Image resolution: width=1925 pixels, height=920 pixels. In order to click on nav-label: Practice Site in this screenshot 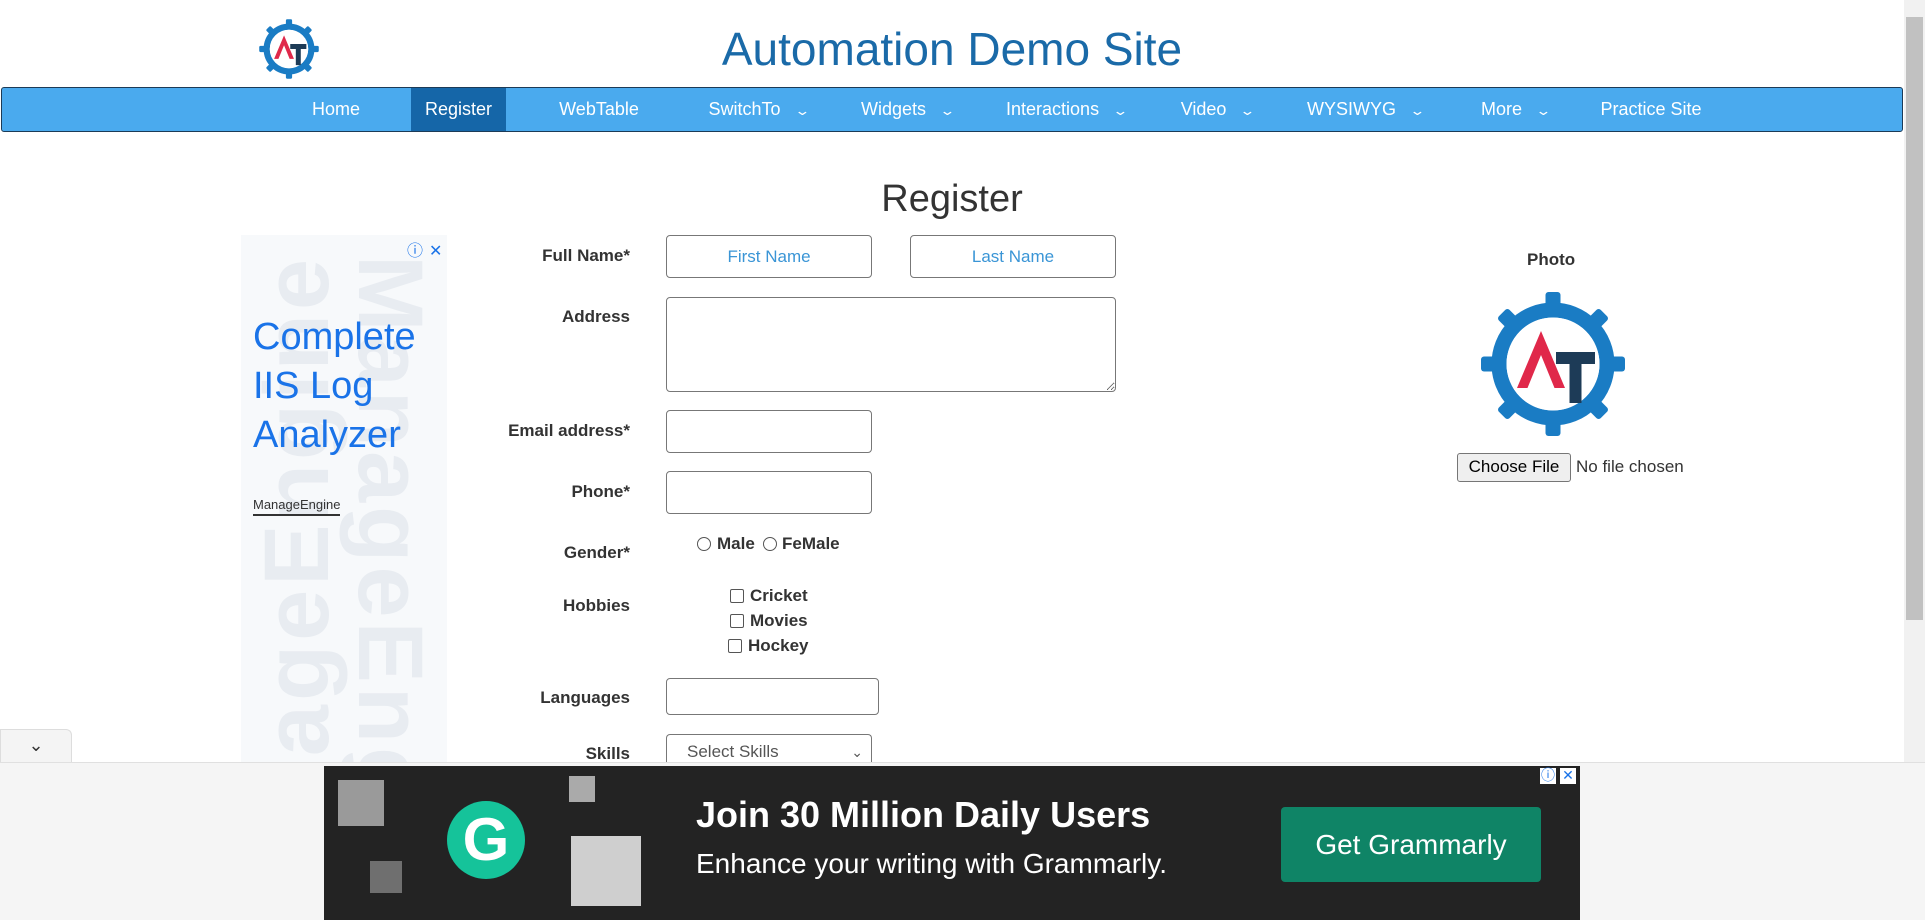, I will do `click(1651, 109)`.